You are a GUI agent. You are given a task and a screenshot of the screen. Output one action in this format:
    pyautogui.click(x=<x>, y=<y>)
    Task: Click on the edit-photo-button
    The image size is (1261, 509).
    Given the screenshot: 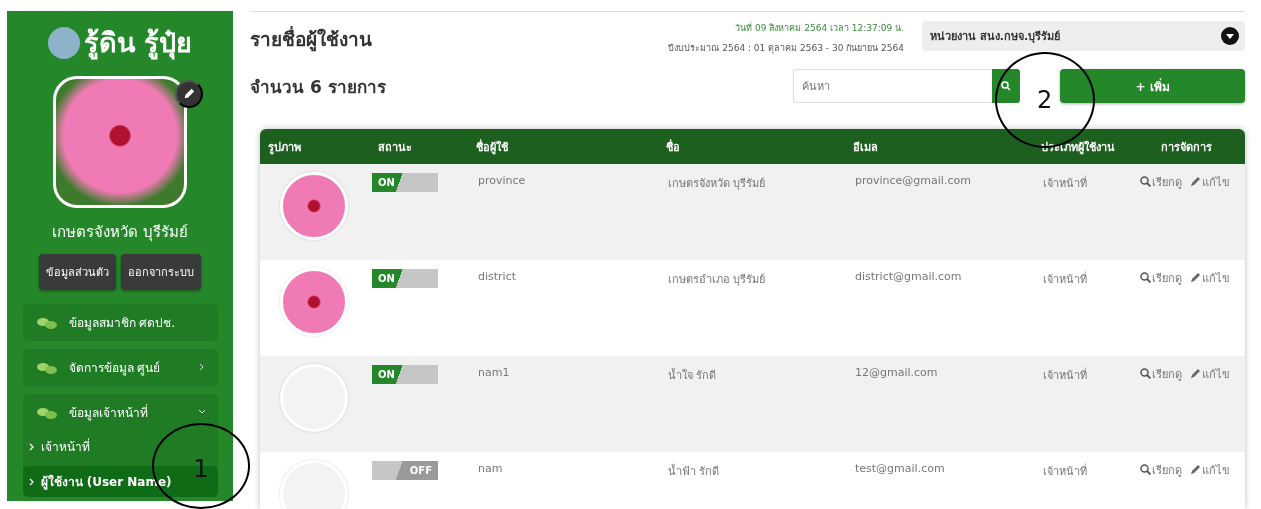 What is the action you would take?
    pyautogui.click(x=189, y=94)
    